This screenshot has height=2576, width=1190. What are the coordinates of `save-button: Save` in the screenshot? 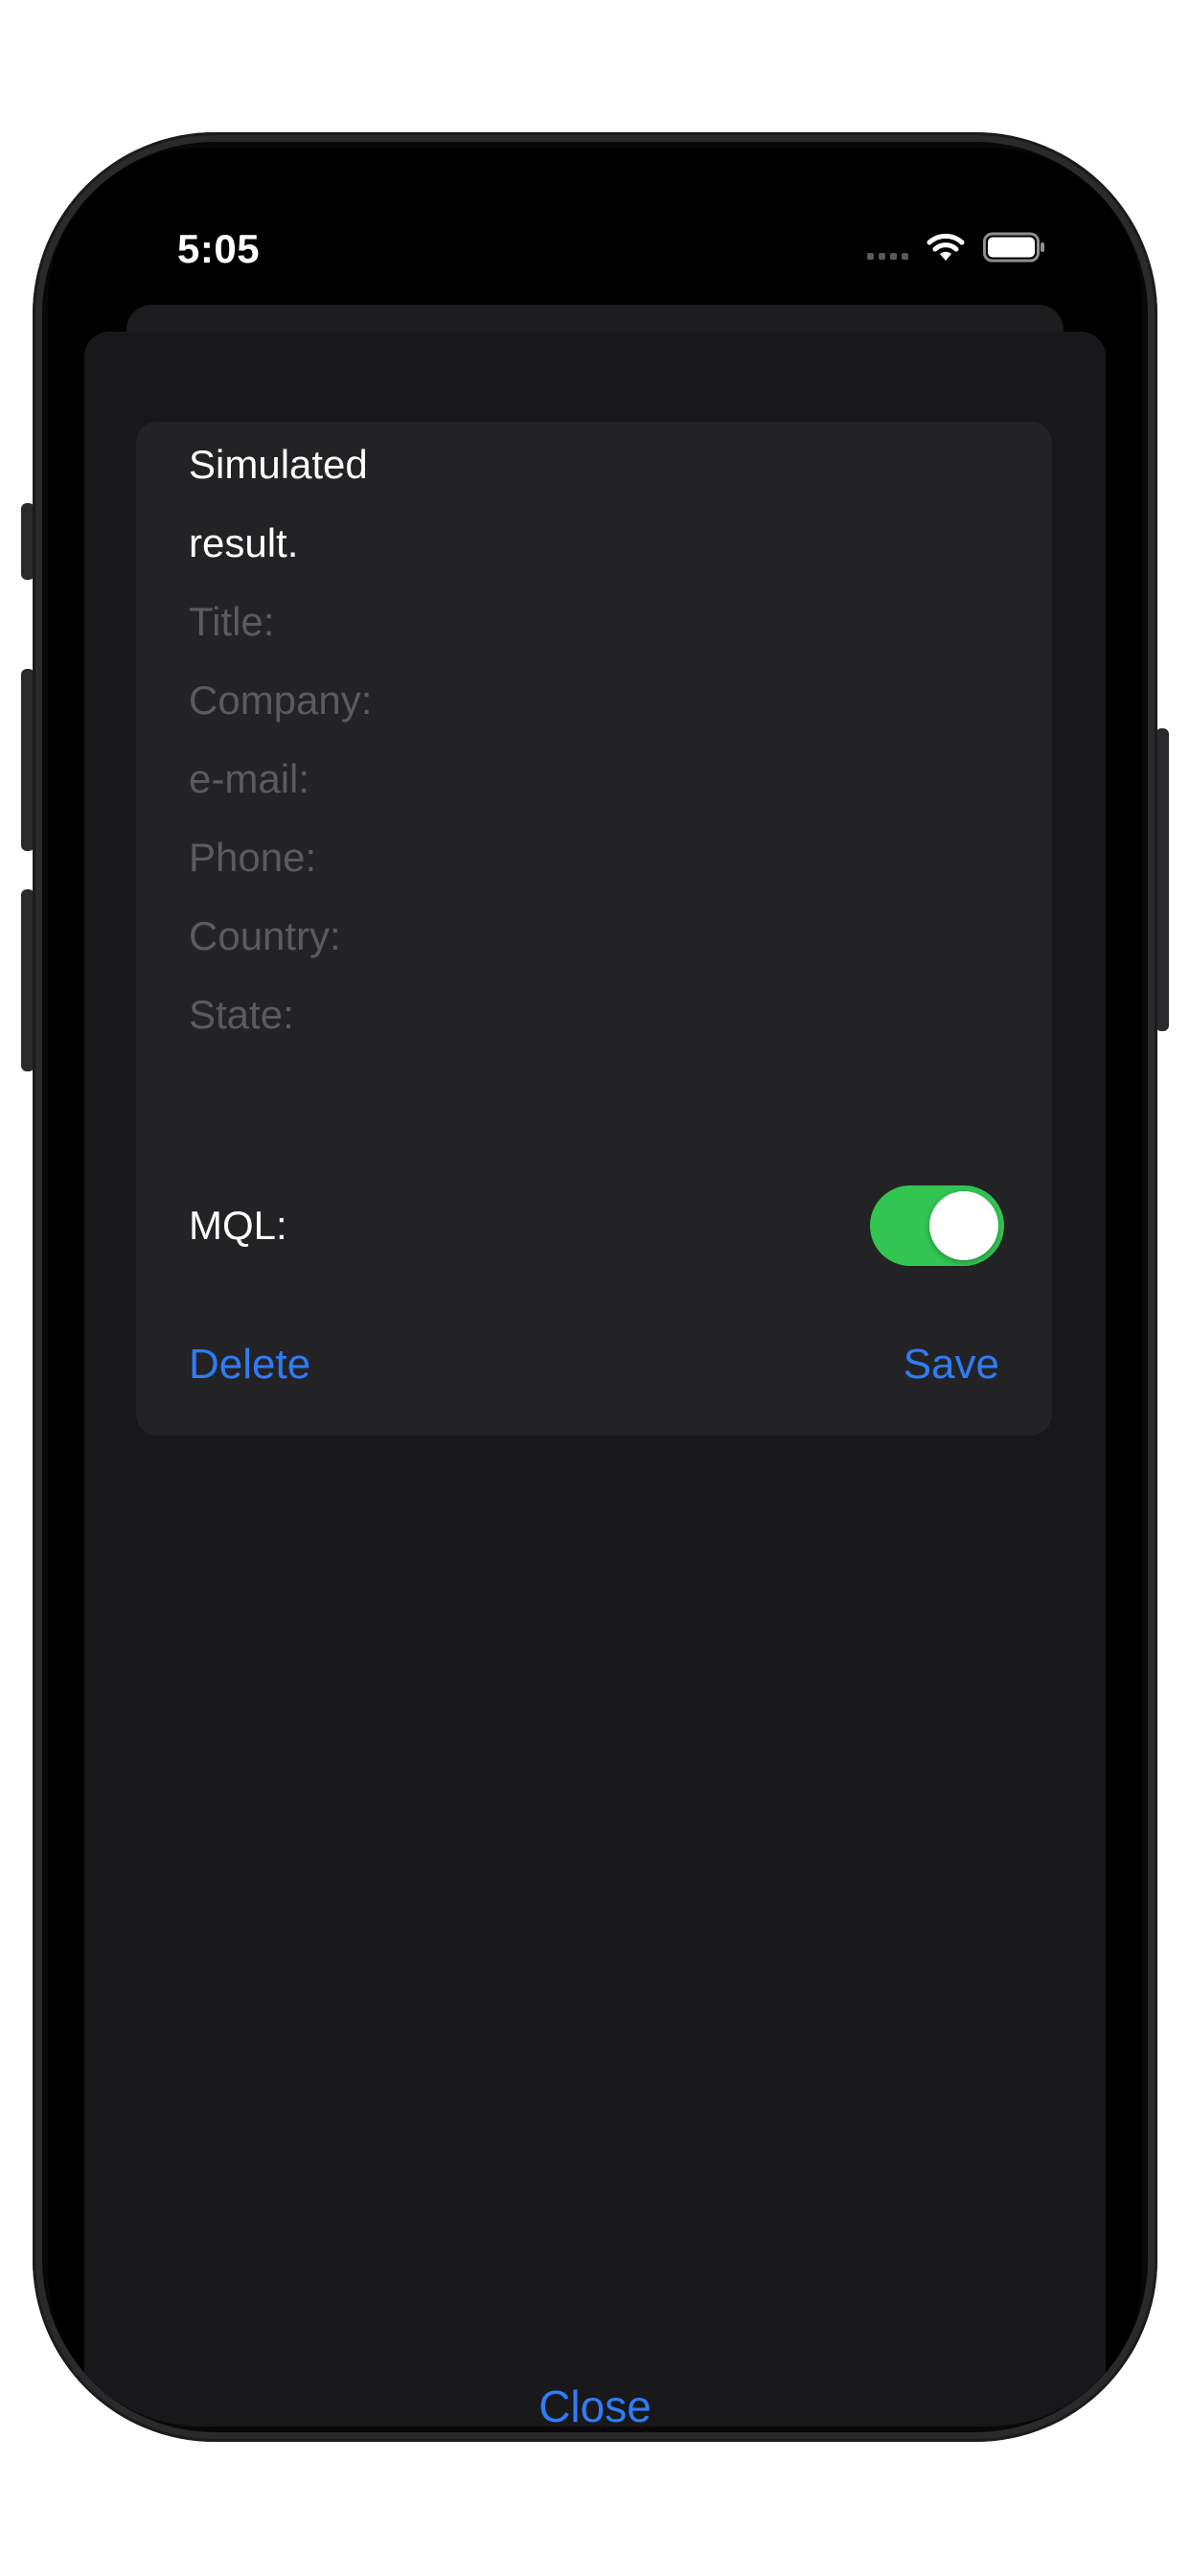 It's located at (952, 1365).